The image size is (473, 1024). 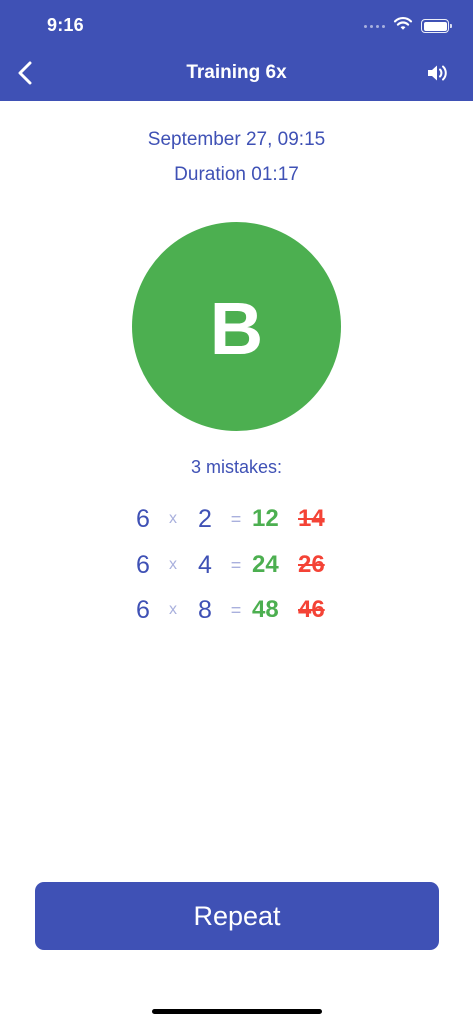 I want to click on wrong-answer: 14, so click(x=311, y=518).